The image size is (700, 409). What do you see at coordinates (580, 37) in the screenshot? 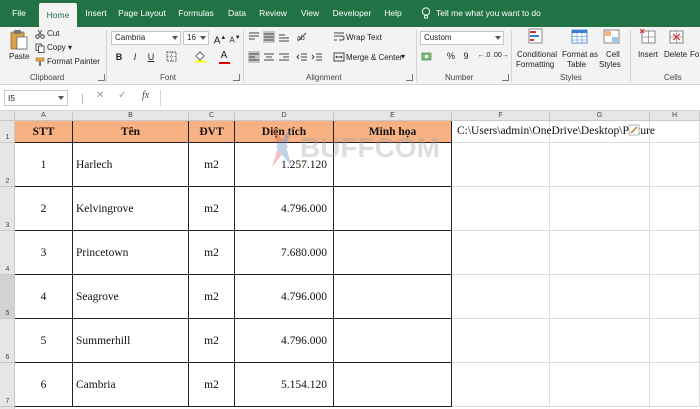
I see `format-as-table-icon` at bounding box center [580, 37].